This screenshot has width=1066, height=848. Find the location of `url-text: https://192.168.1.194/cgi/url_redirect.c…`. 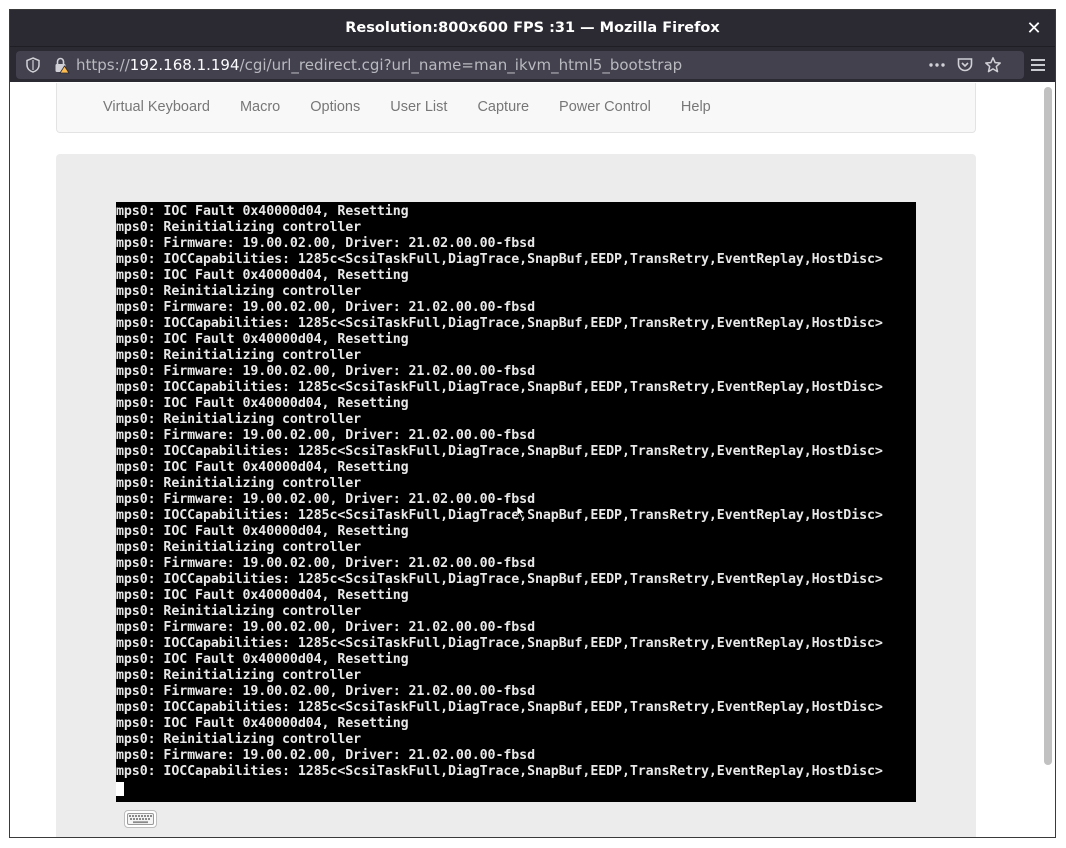

url-text: https://192.168.1.194/cgi/url_redirect.c… is located at coordinates (379, 65).